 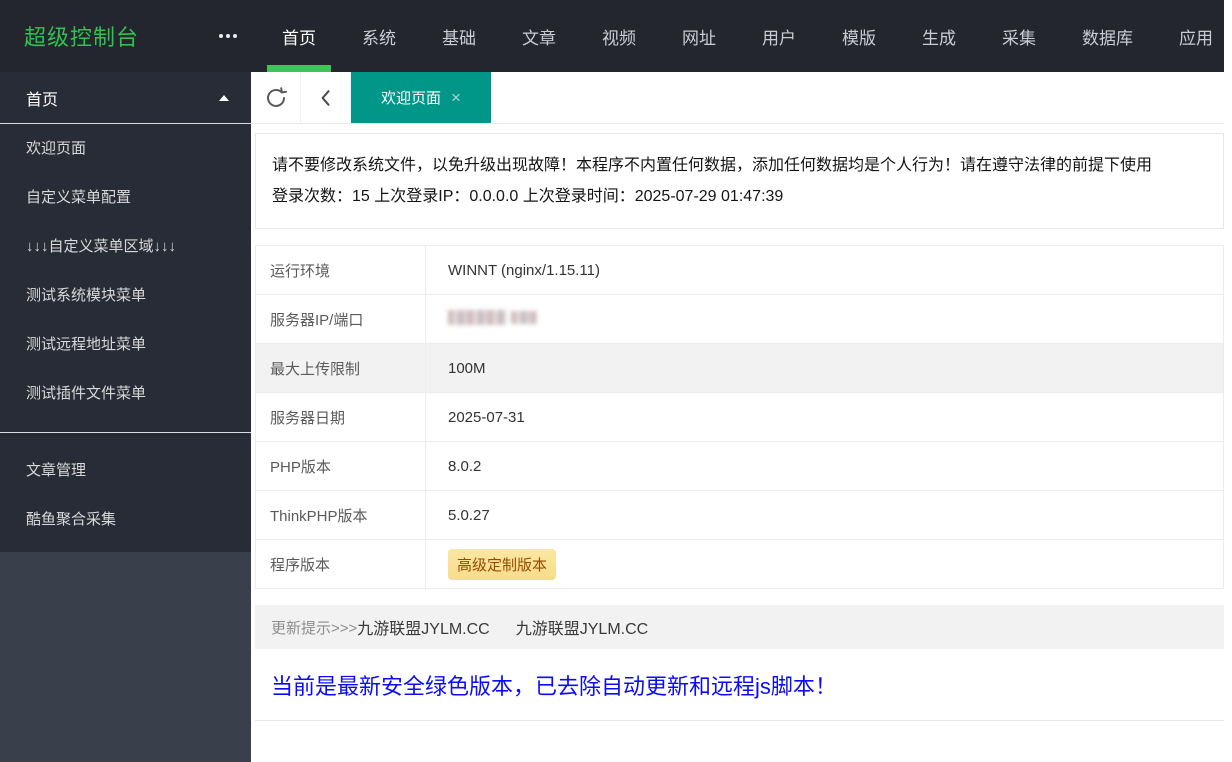 I want to click on nav-item-basic: 基础, so click(x=459, y=36).